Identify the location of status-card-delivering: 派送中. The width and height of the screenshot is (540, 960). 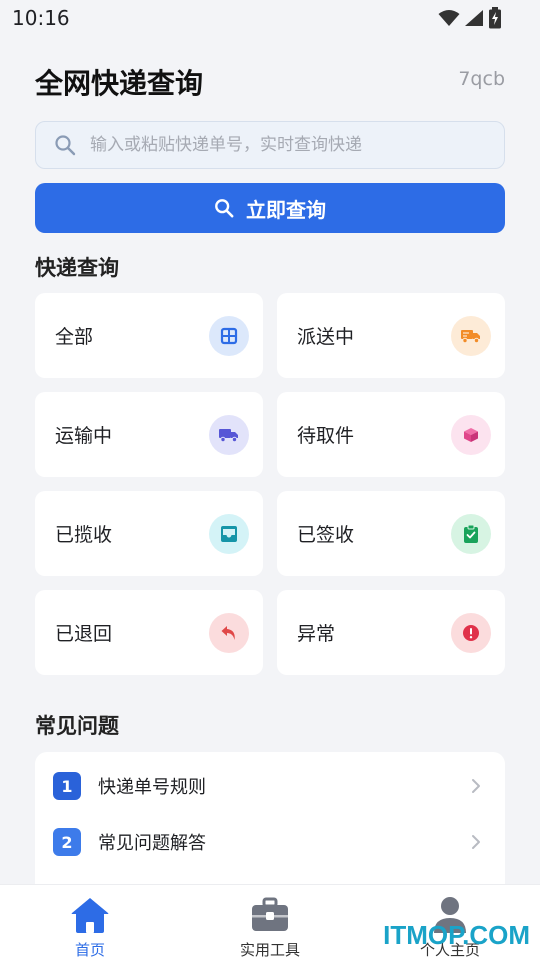
(391, 335).